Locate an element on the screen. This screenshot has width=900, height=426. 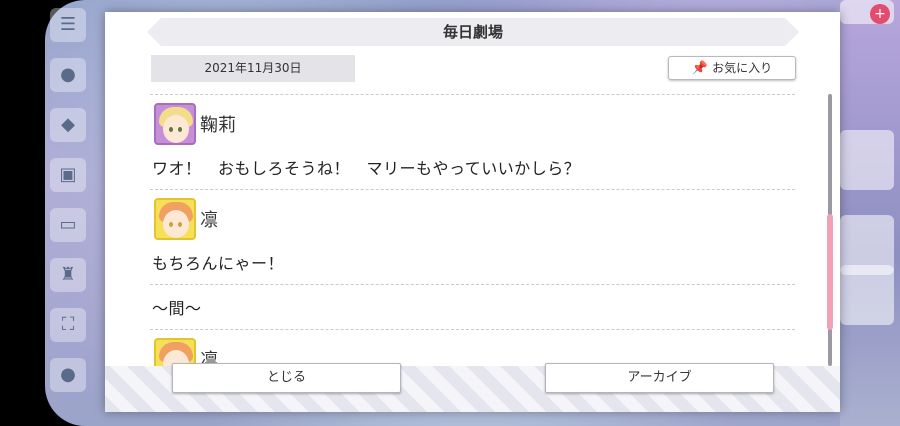
favorite-label: お気に入り is located at coordinates (742, 68).